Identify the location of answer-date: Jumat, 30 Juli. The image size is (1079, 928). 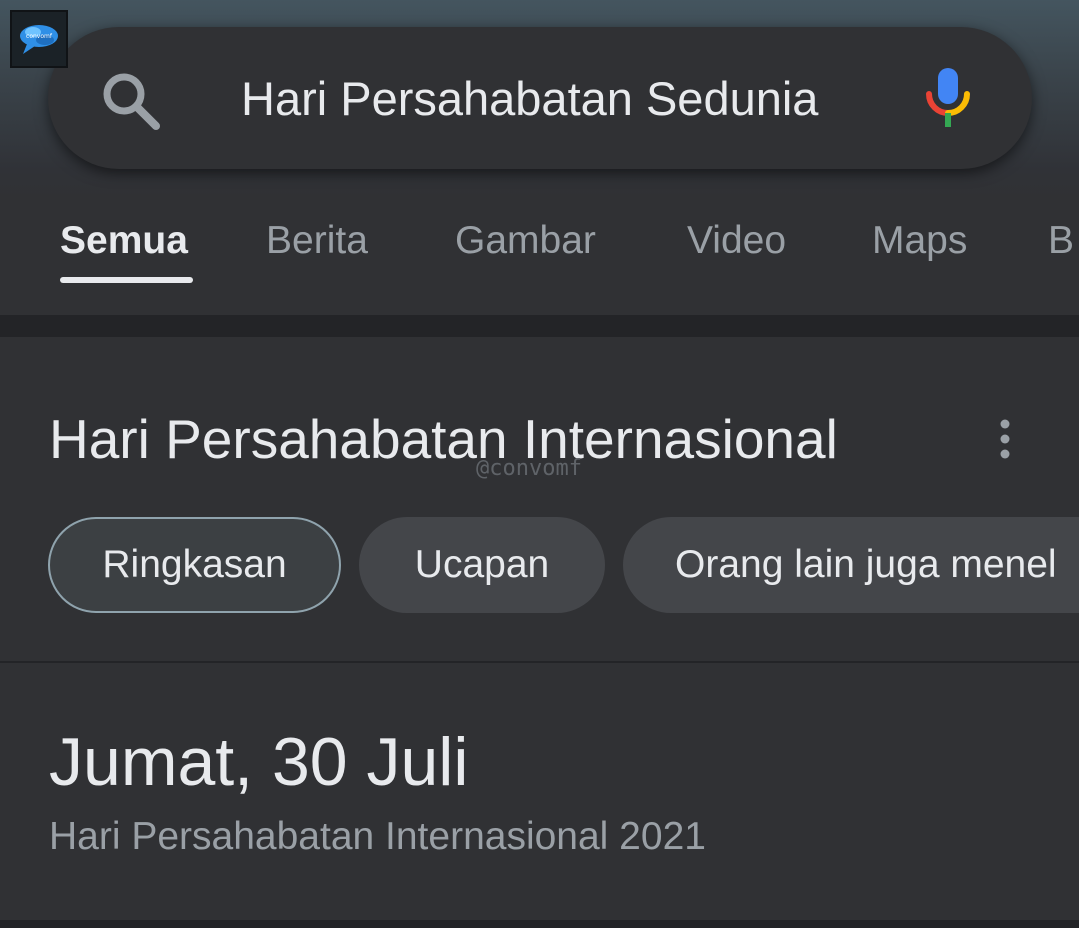
(259, 762).